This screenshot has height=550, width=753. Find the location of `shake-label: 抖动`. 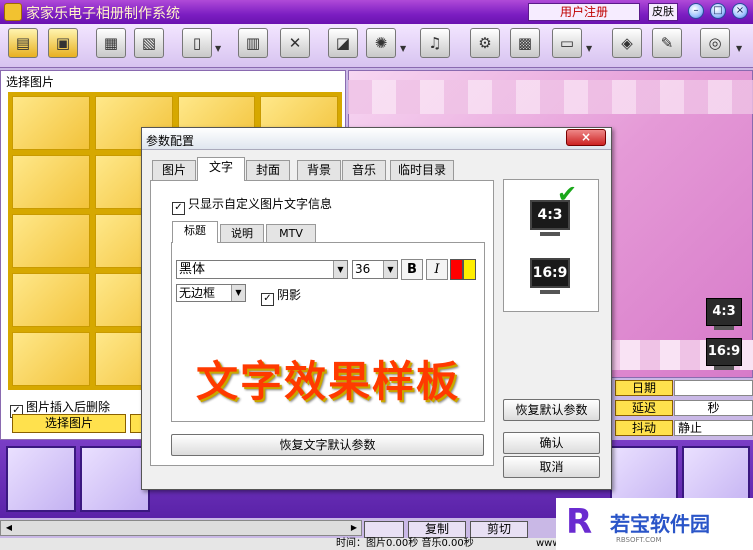

shake-label: 抖动 is located at coordinates (644, 428).